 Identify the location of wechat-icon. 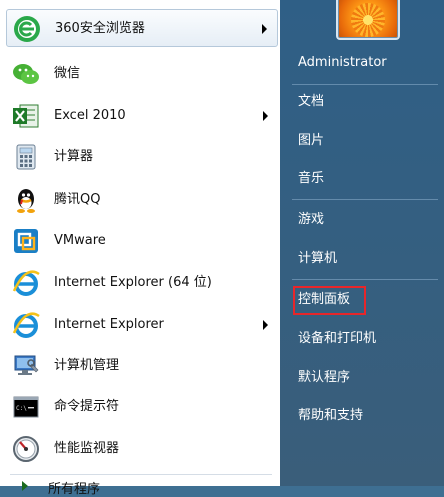
(26, 74).